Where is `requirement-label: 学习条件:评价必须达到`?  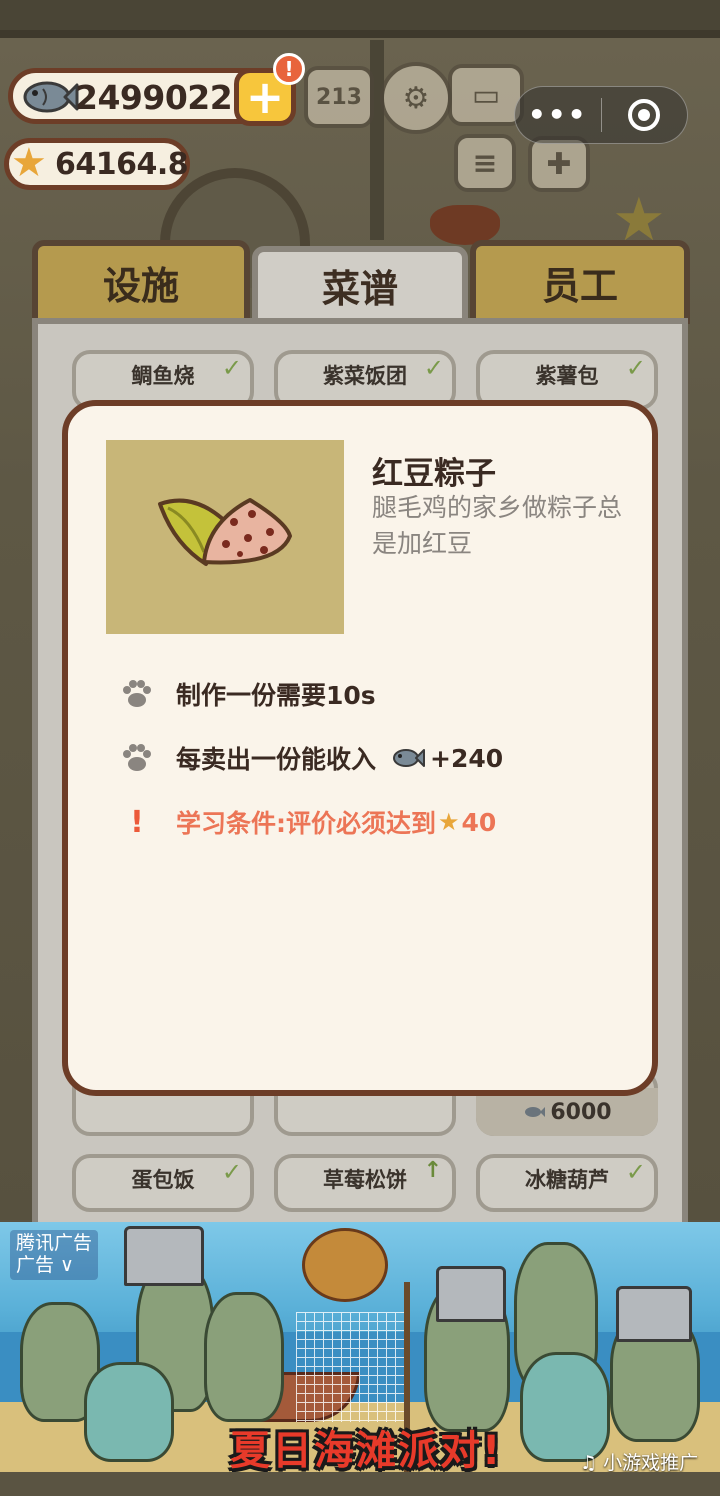
requirement-label: 学习条件:评价必须达到 is located at coordinates (306, 823).